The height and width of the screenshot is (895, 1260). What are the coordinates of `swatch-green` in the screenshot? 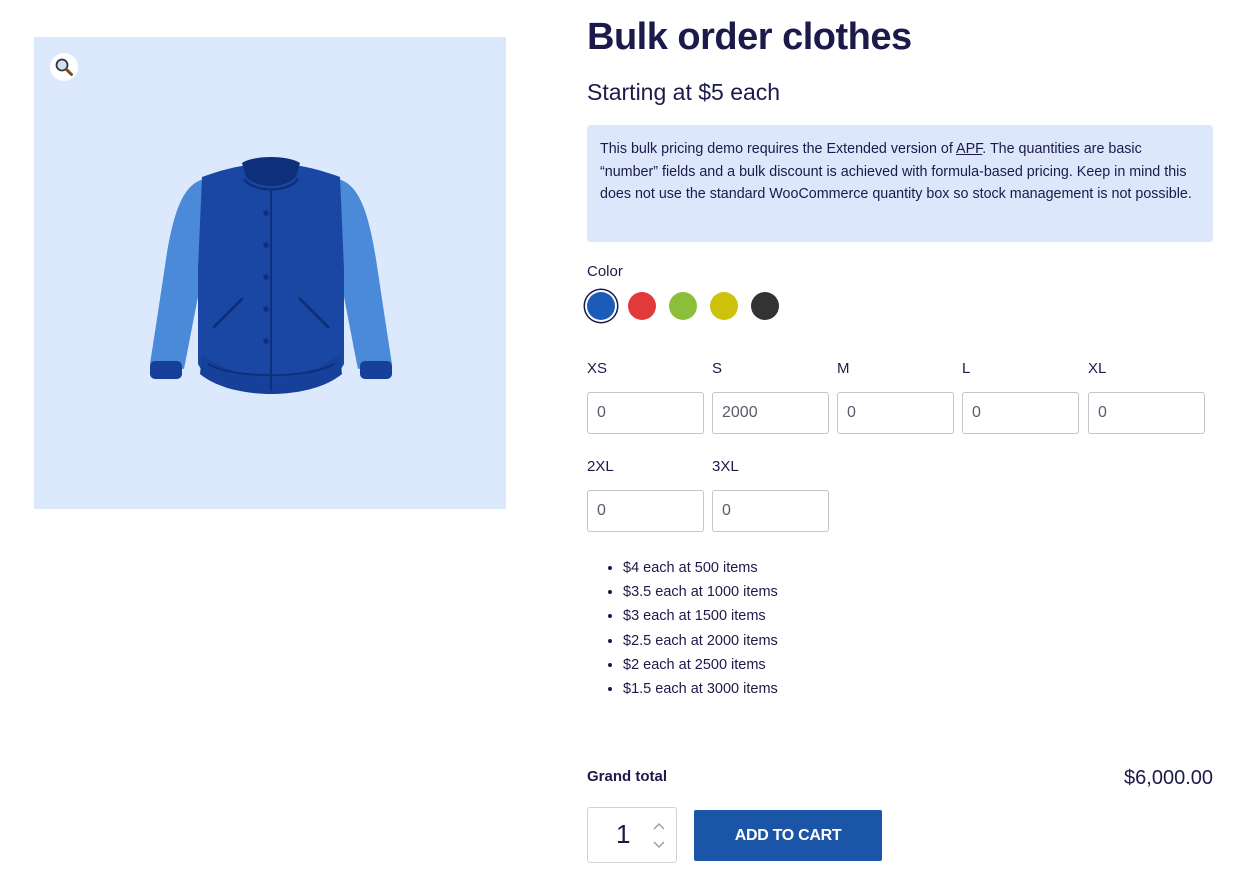 It's located at (683, 306).